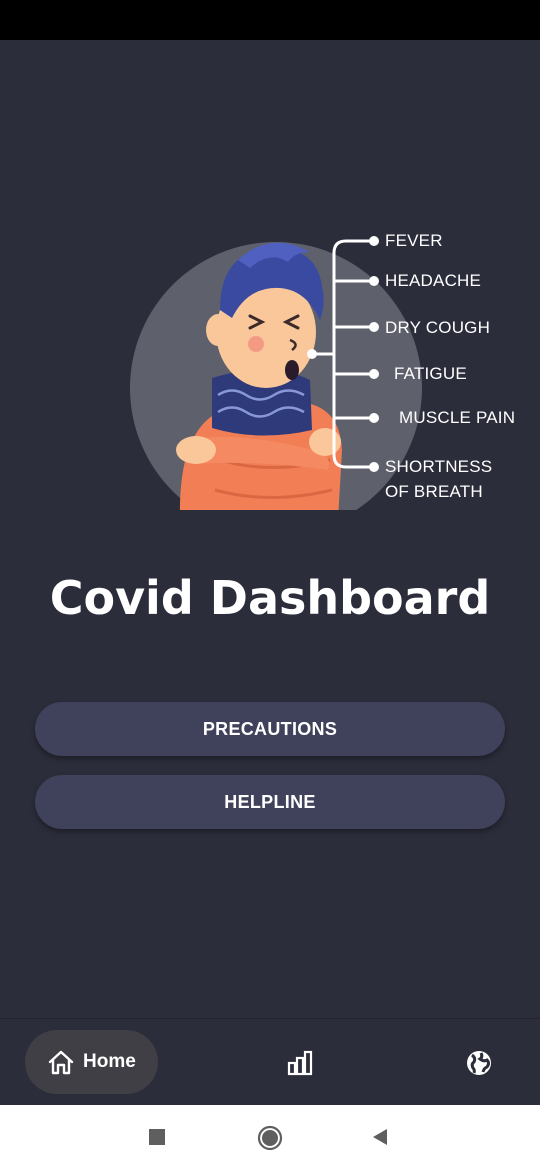  I want to click on symptom-muscle-pain: MUSCLE PAIN, so click(457, 417).